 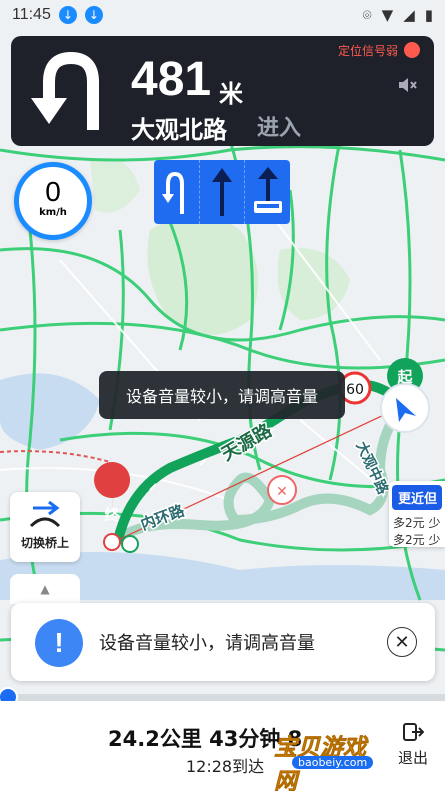 I want to click on toast-text: 设备音量较小，请调高音量, so click(x=221, y=396).